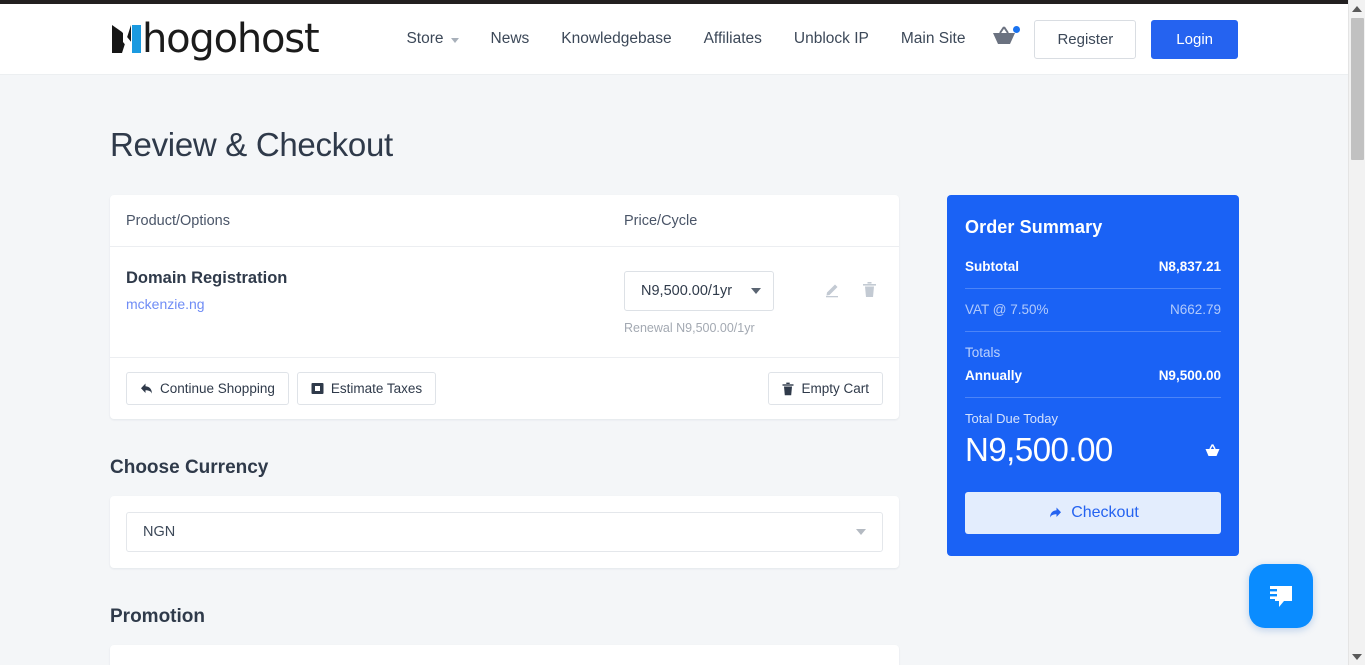  What do you see at coordinates (661, 221) in the screenshot?
I see `column-header-price: Price/Cycle` at bounding box center [661, 221].